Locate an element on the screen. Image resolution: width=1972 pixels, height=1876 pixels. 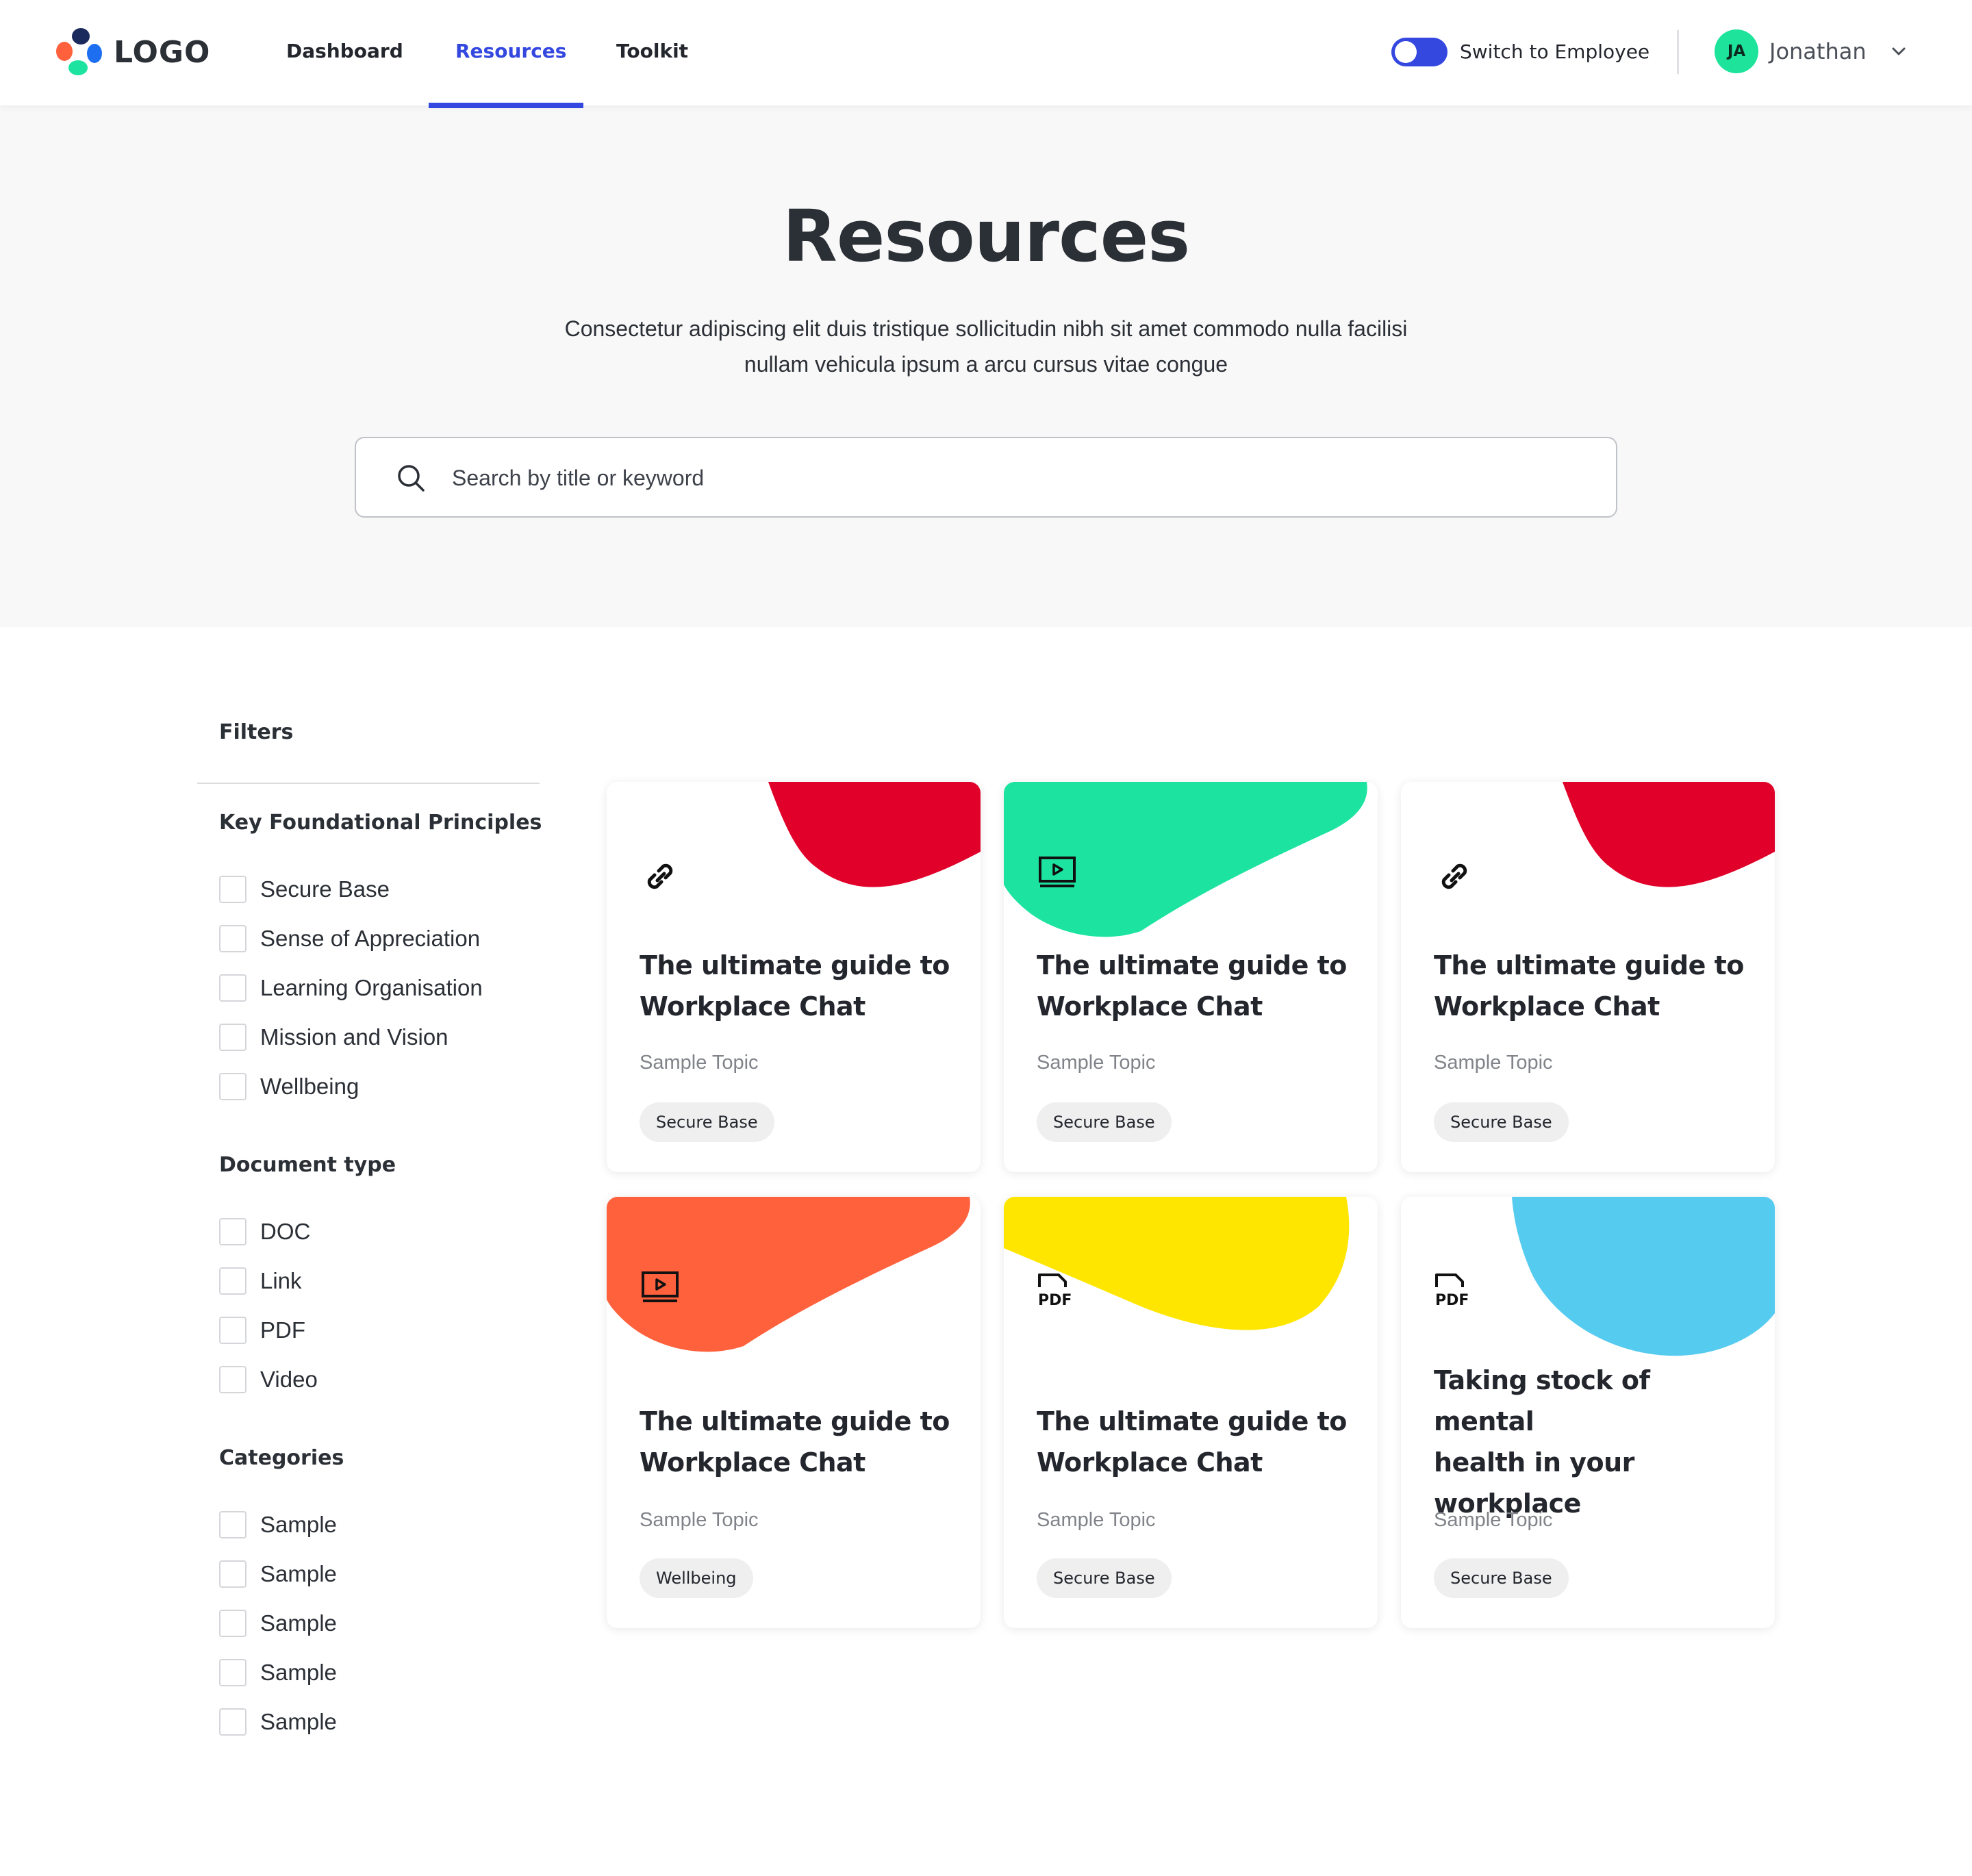
search-bar is located at coordinates (986, 478).